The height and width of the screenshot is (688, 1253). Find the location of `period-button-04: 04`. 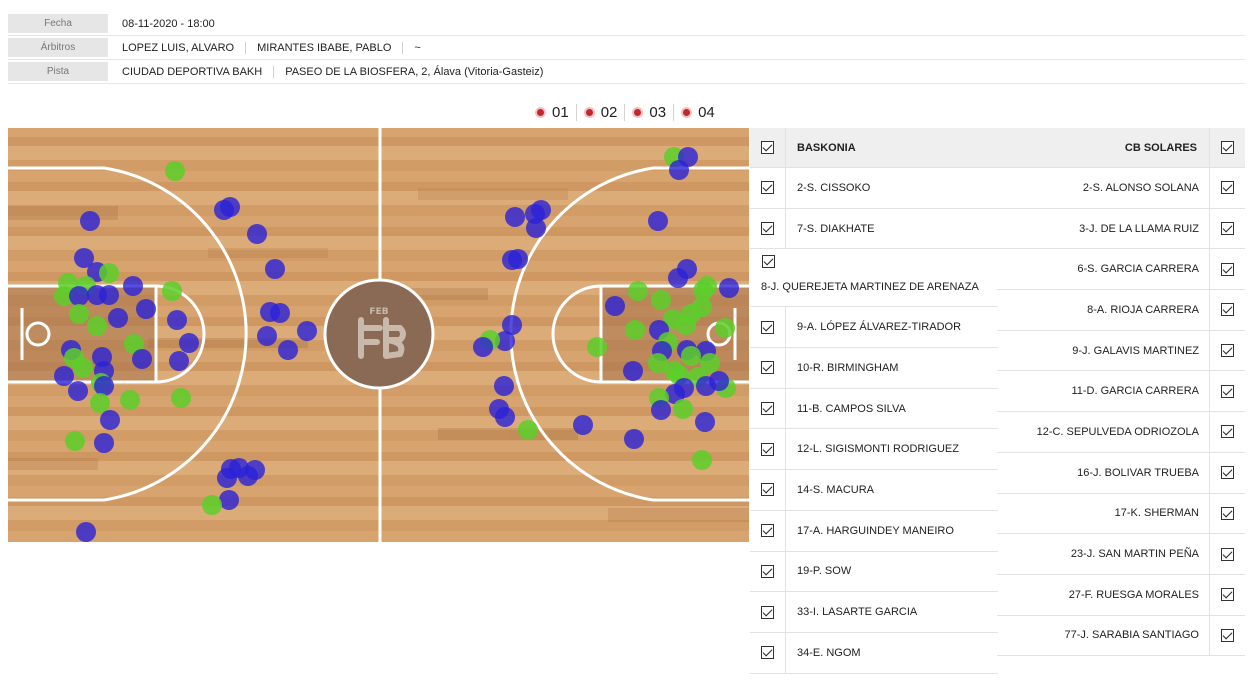

period-button-04: 04 is located at coordinates (697, 112).